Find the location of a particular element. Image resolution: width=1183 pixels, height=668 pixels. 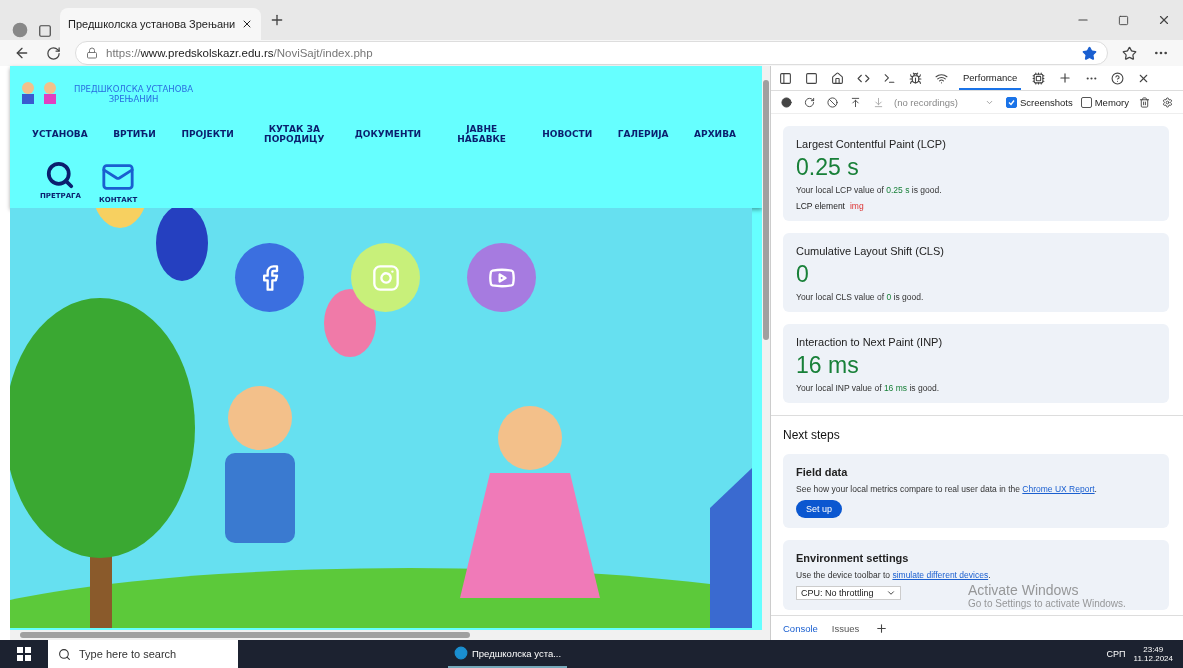

site-logo-text: ПРЕДШКОЛСКА УСТАНОВА ЗРЕЊАНИН is located at coordinates (134, 94).